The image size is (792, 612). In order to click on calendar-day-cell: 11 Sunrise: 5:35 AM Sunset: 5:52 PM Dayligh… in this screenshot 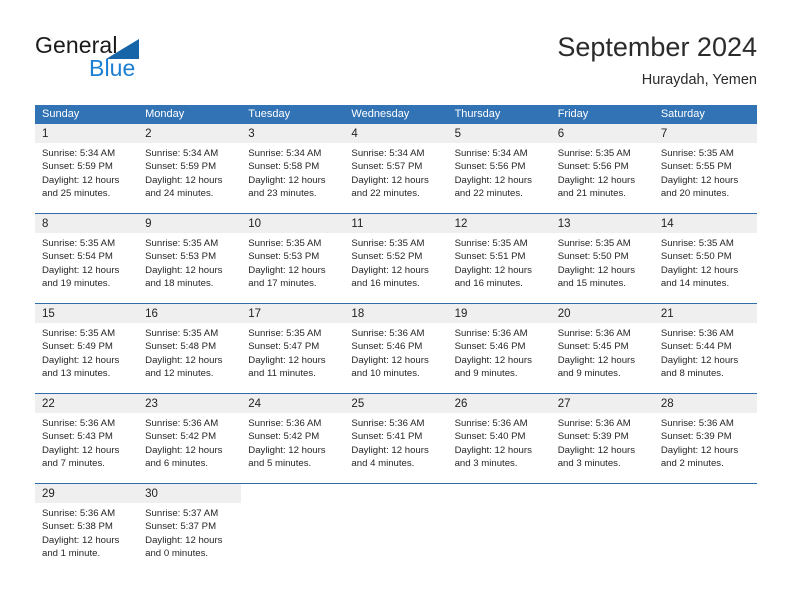, I will do `click(396, 258)`.